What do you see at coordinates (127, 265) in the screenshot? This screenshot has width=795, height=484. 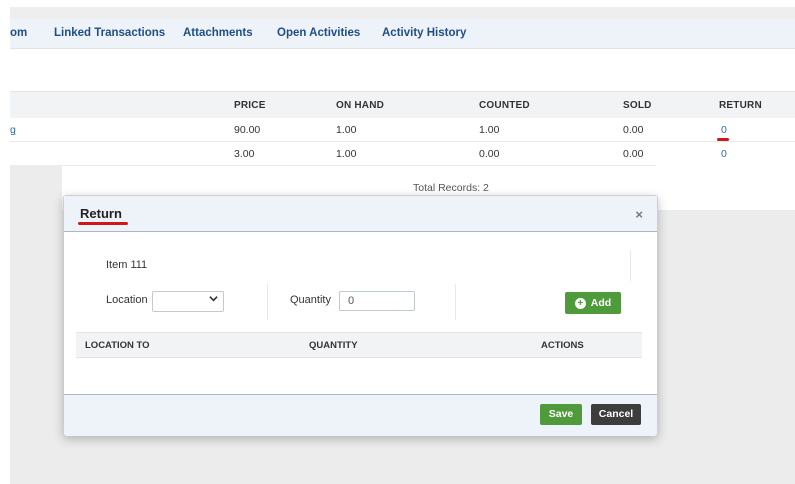 I see `item-label: Item 111` at bounding box center [127, 265].